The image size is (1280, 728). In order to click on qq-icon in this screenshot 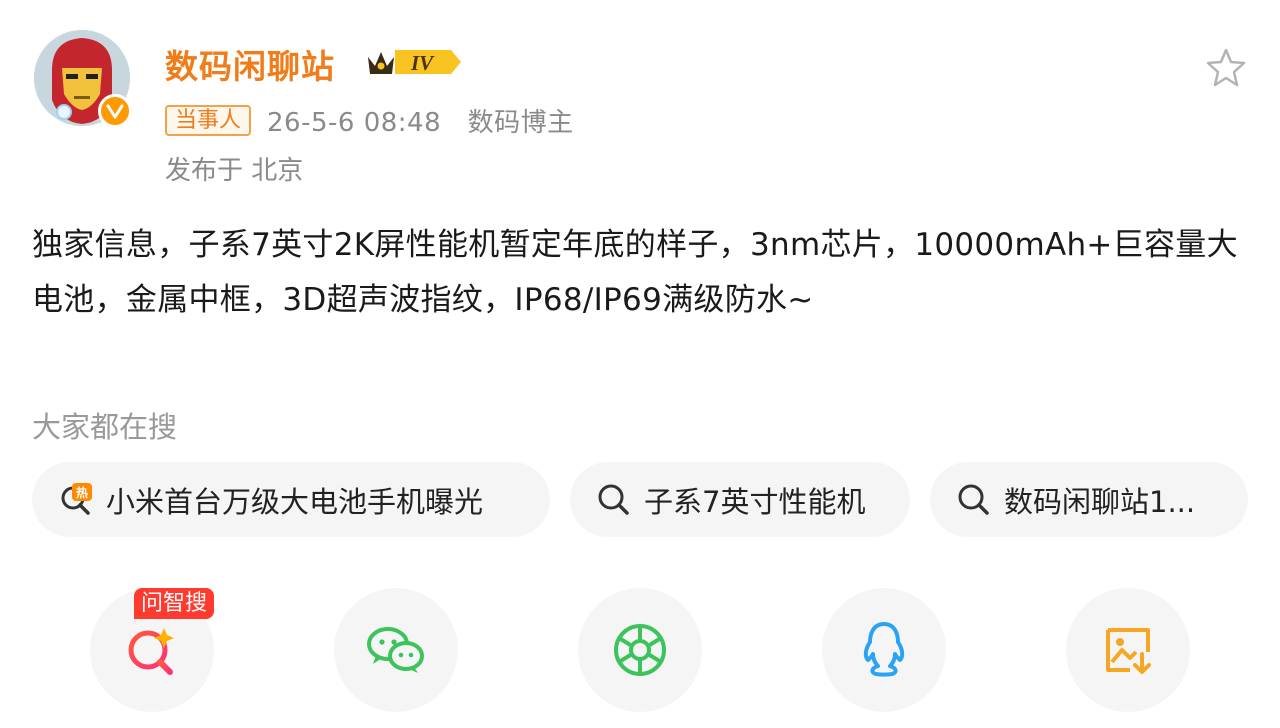, I will do `click(884, 649)`.